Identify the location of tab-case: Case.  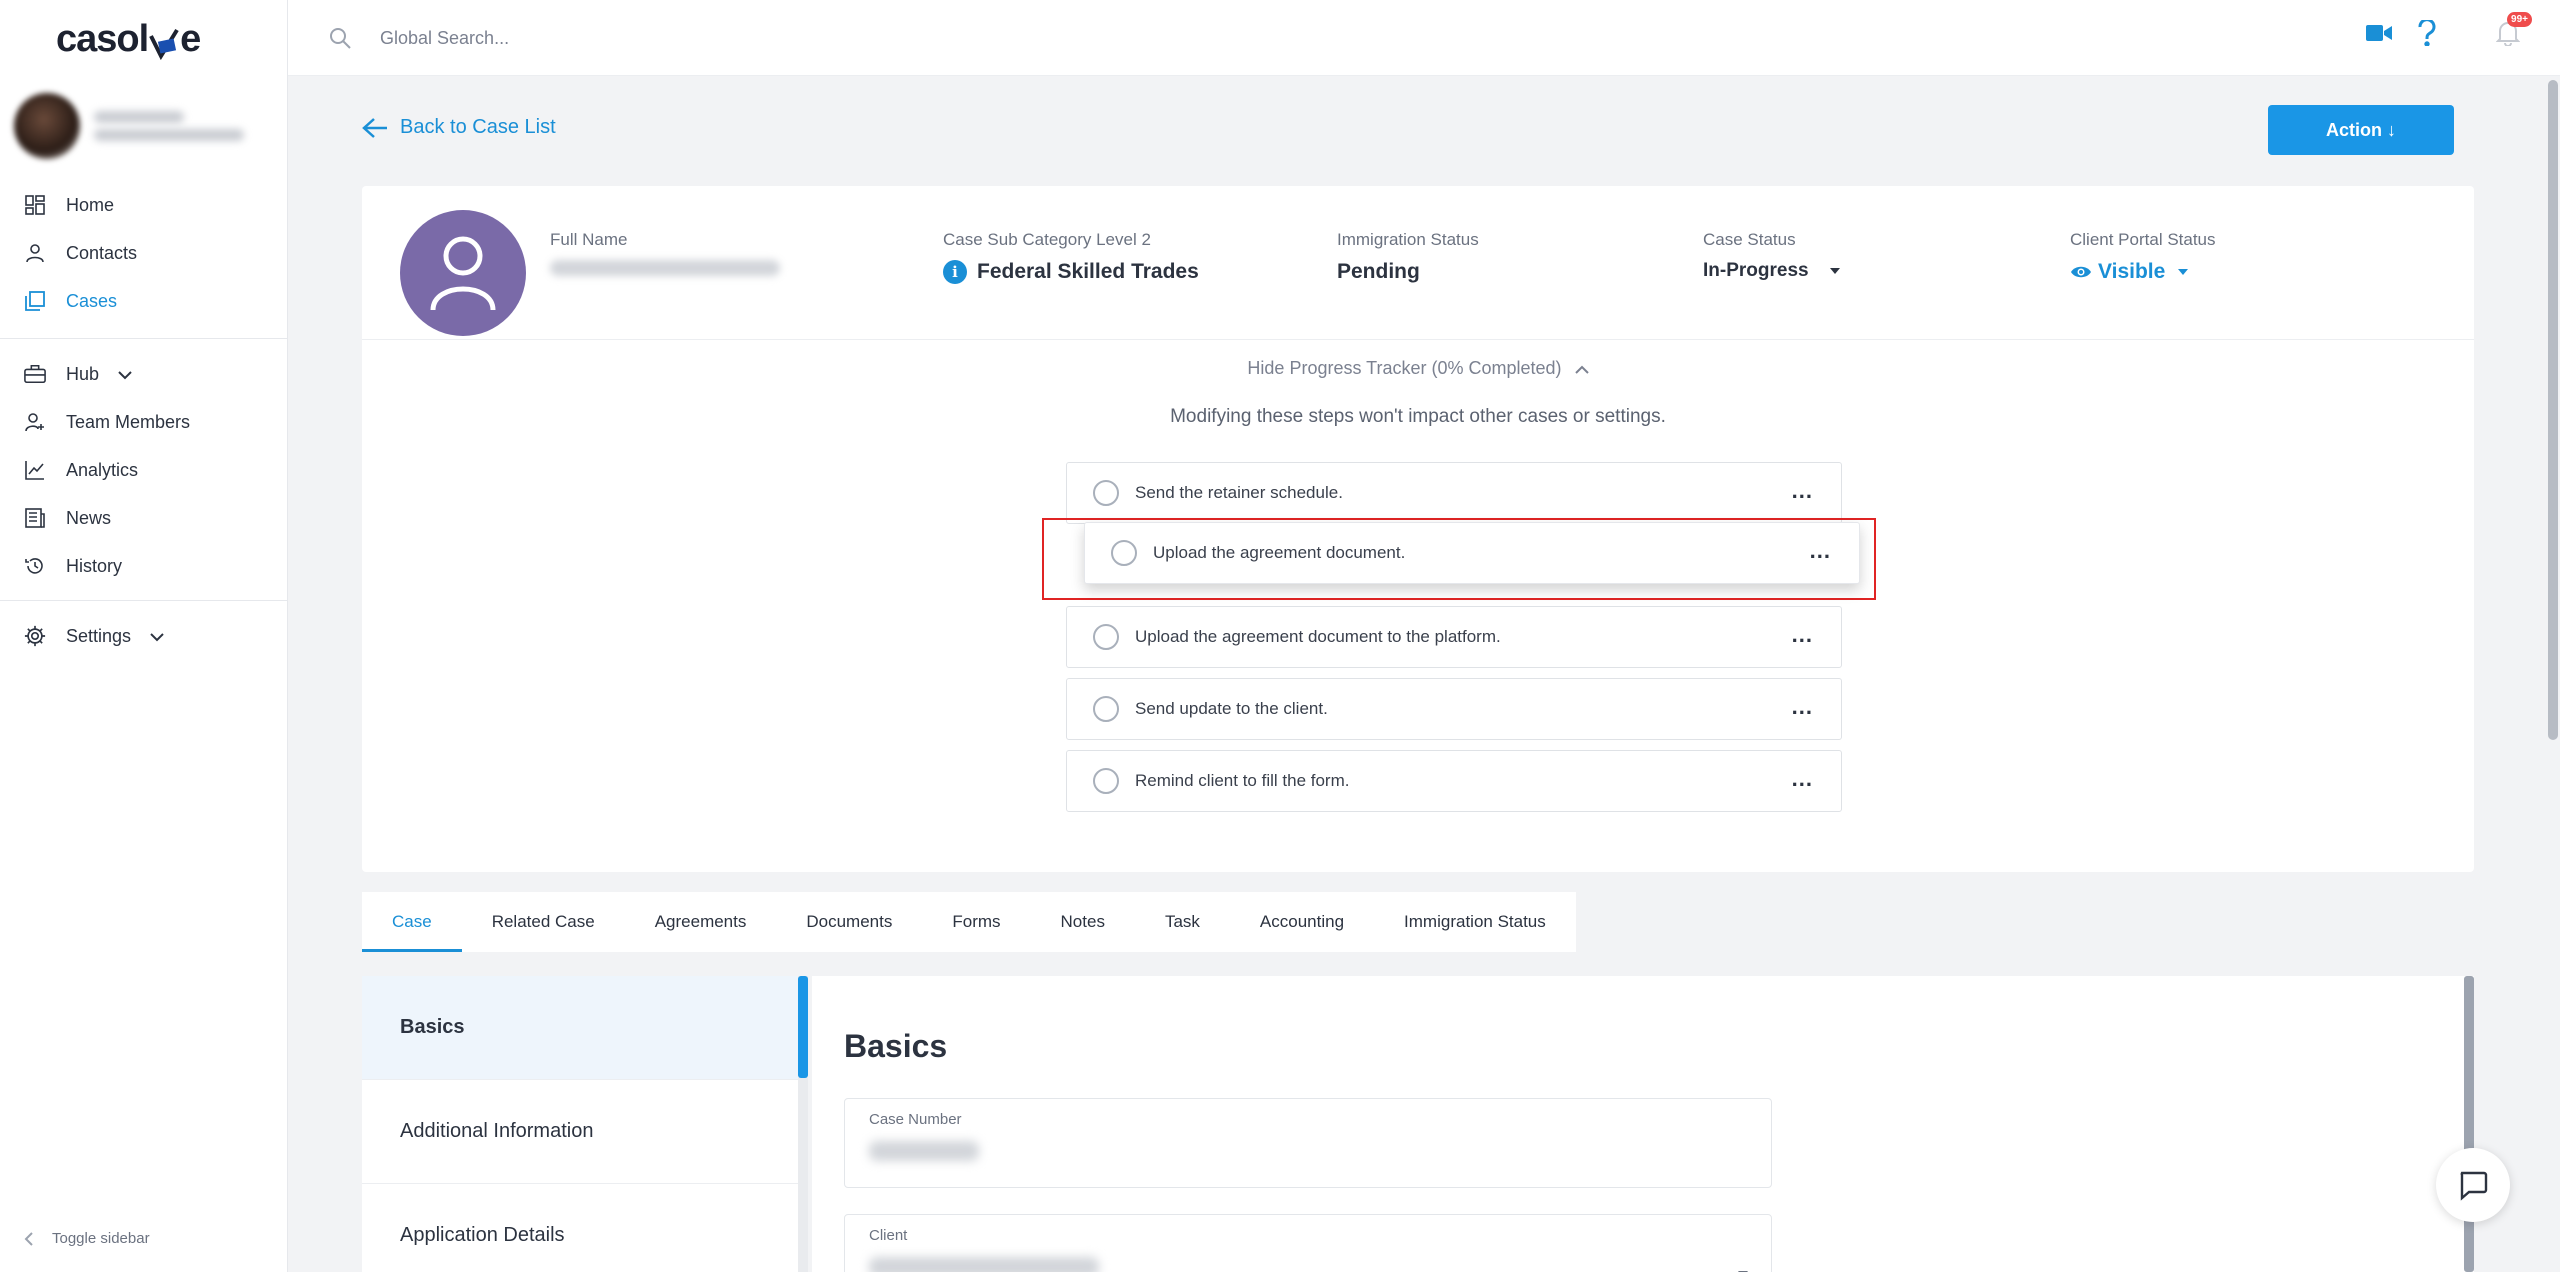
(412, 922).